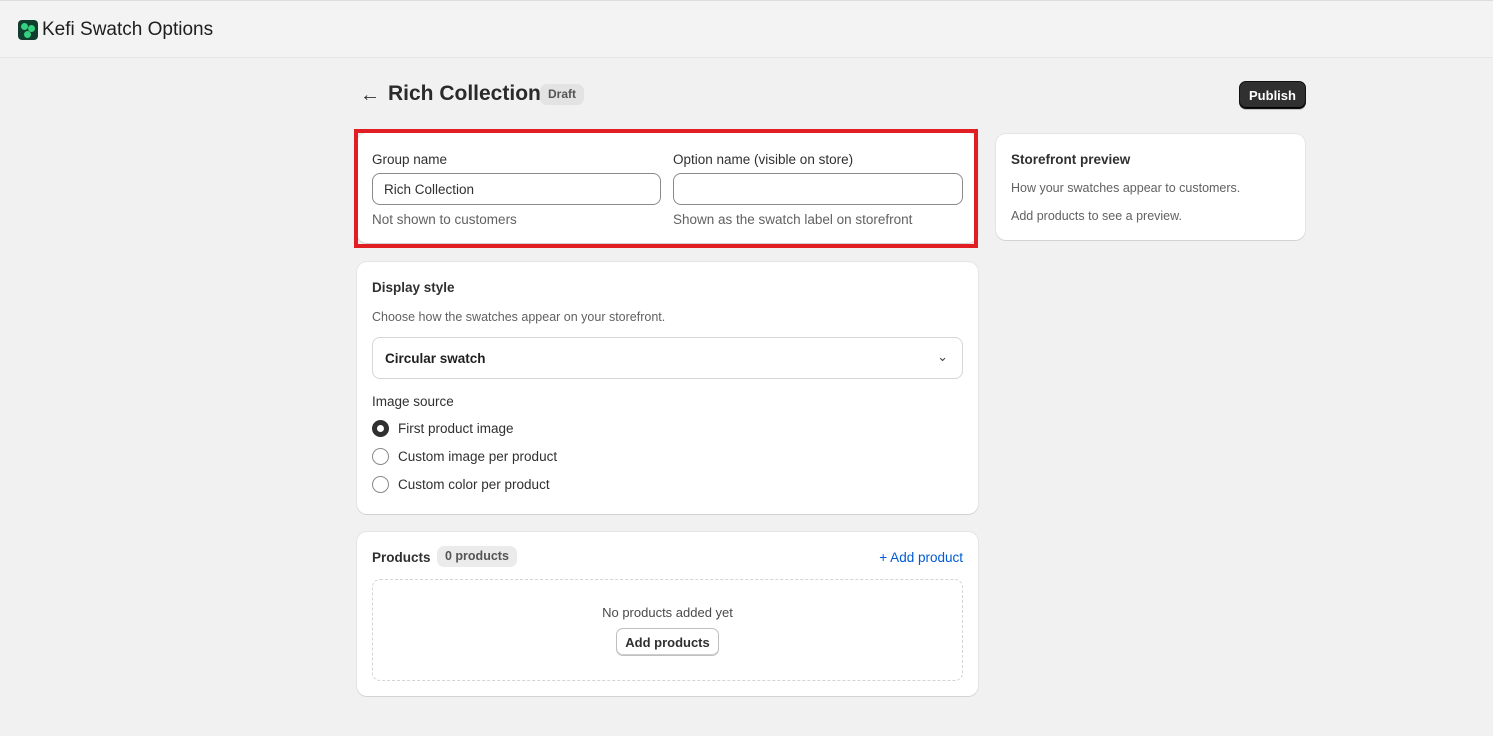 Image resolution: width=1493 pixels, height=736 pixels. Describe the element at coordinates (456, 428) in the screenshot. I see `radio-label: First product image` at that location.